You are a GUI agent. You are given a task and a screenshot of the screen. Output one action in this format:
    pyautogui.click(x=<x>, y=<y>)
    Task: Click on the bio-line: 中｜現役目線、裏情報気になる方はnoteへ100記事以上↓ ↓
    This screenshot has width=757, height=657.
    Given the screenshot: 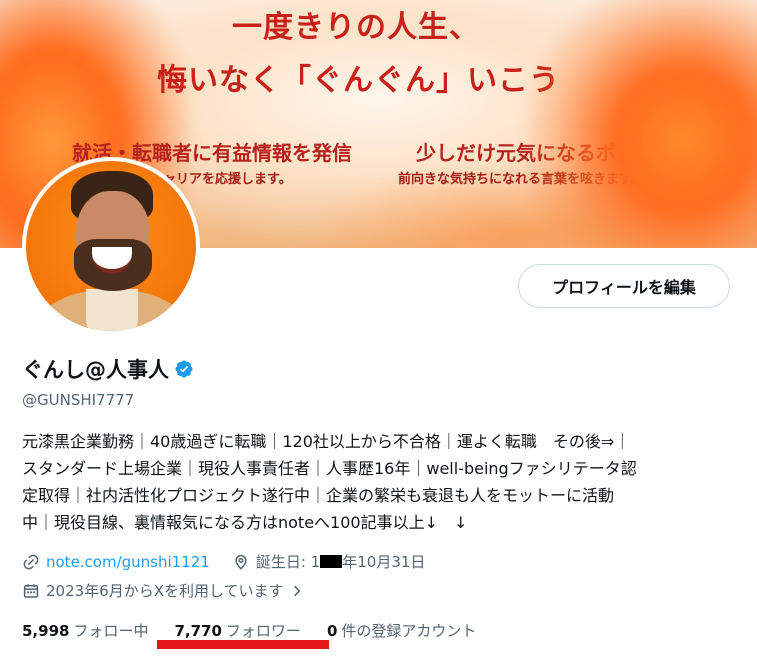 What is the action you would take?
    pyautogui.click(x=245, y=522)
    